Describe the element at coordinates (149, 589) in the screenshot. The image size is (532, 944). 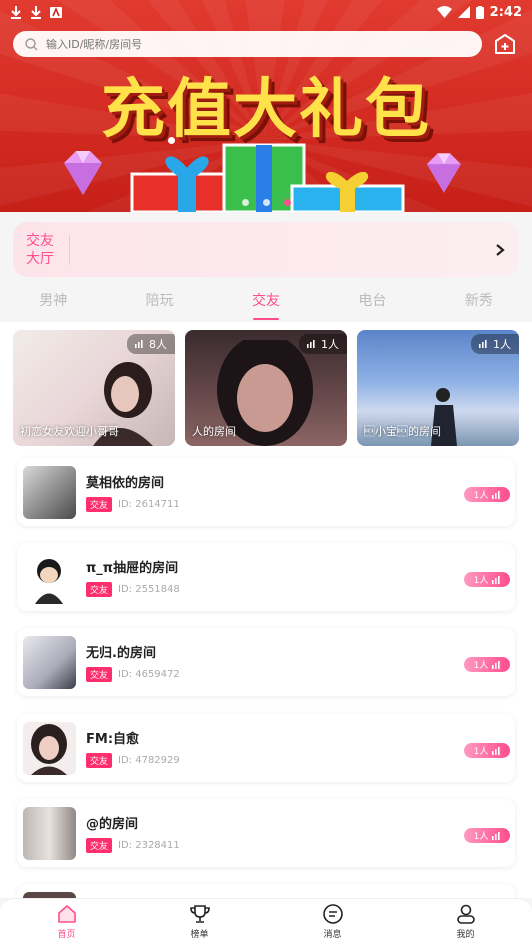
I see `room-id: ID: 2551848` at that location.